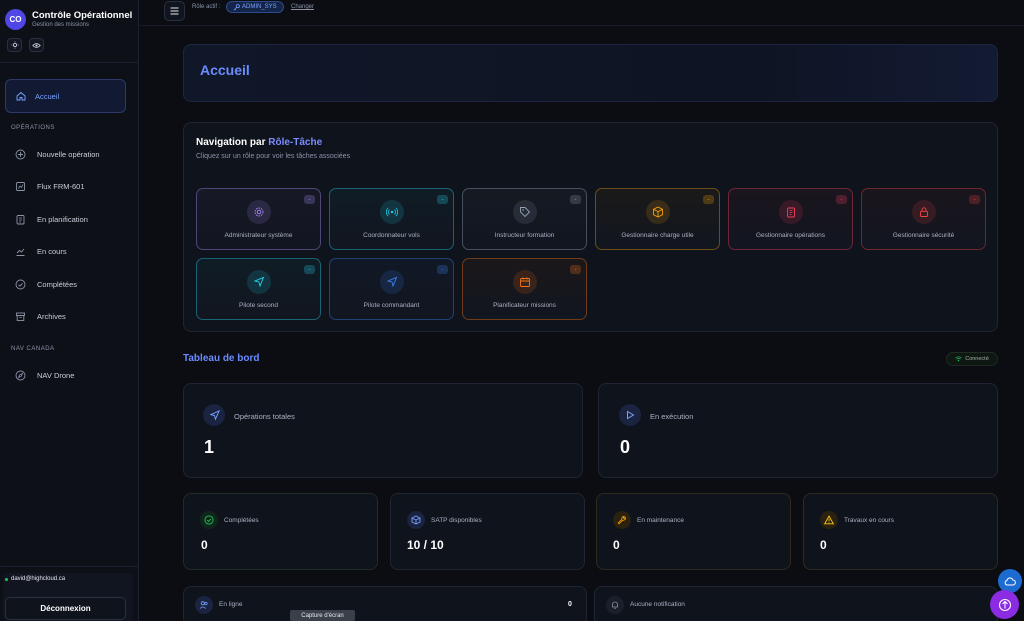 Image resolution: width=1024 pixels, height=621 pixels. Describe the element at coordinates (33, 128) in the screenshot. I see `section-title-operations: OPÉRATIONS` at that location.